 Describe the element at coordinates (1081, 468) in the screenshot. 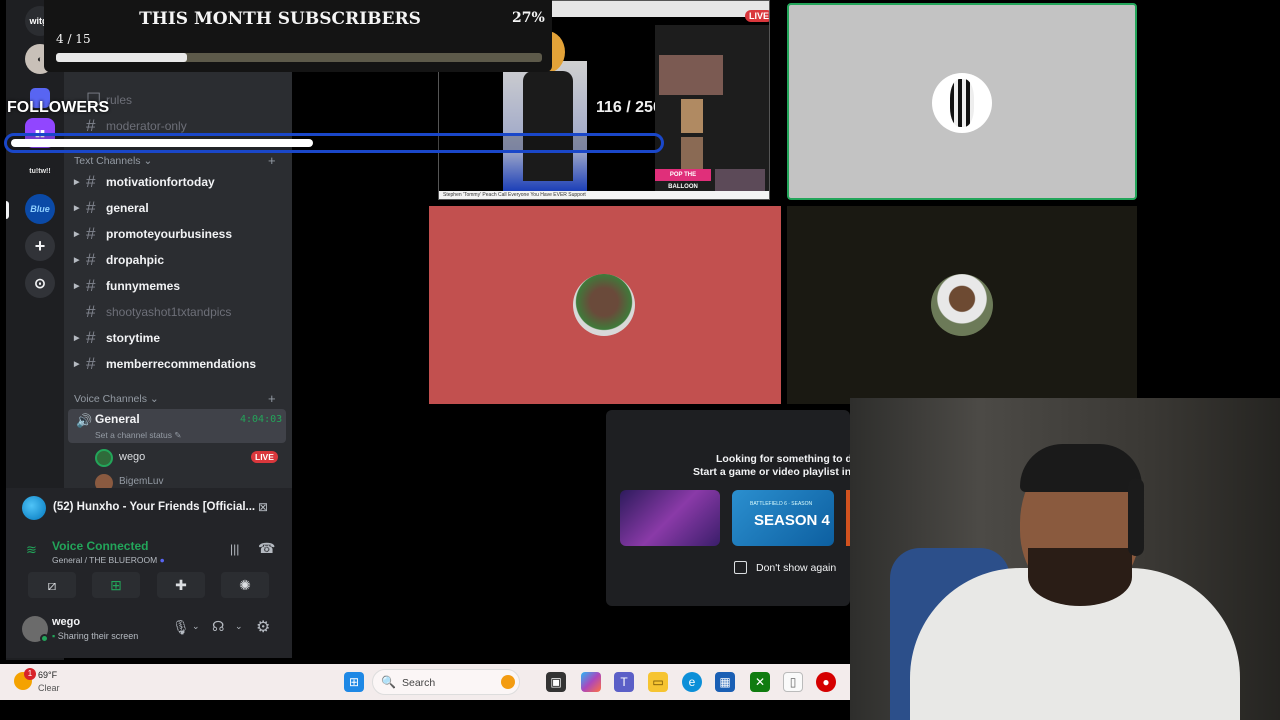

I see `person-cap` at that location.